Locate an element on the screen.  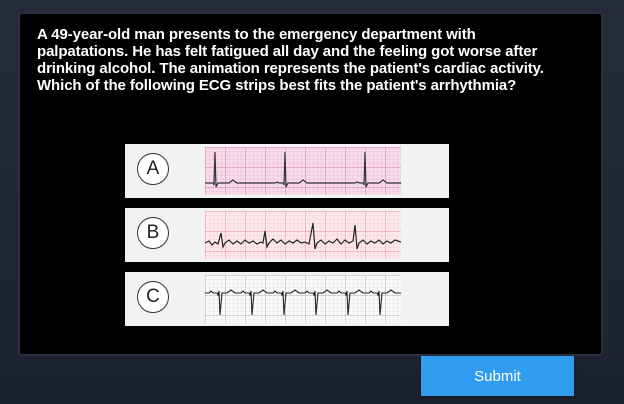
submit-button: Submit is located at coordinates (497, 376).